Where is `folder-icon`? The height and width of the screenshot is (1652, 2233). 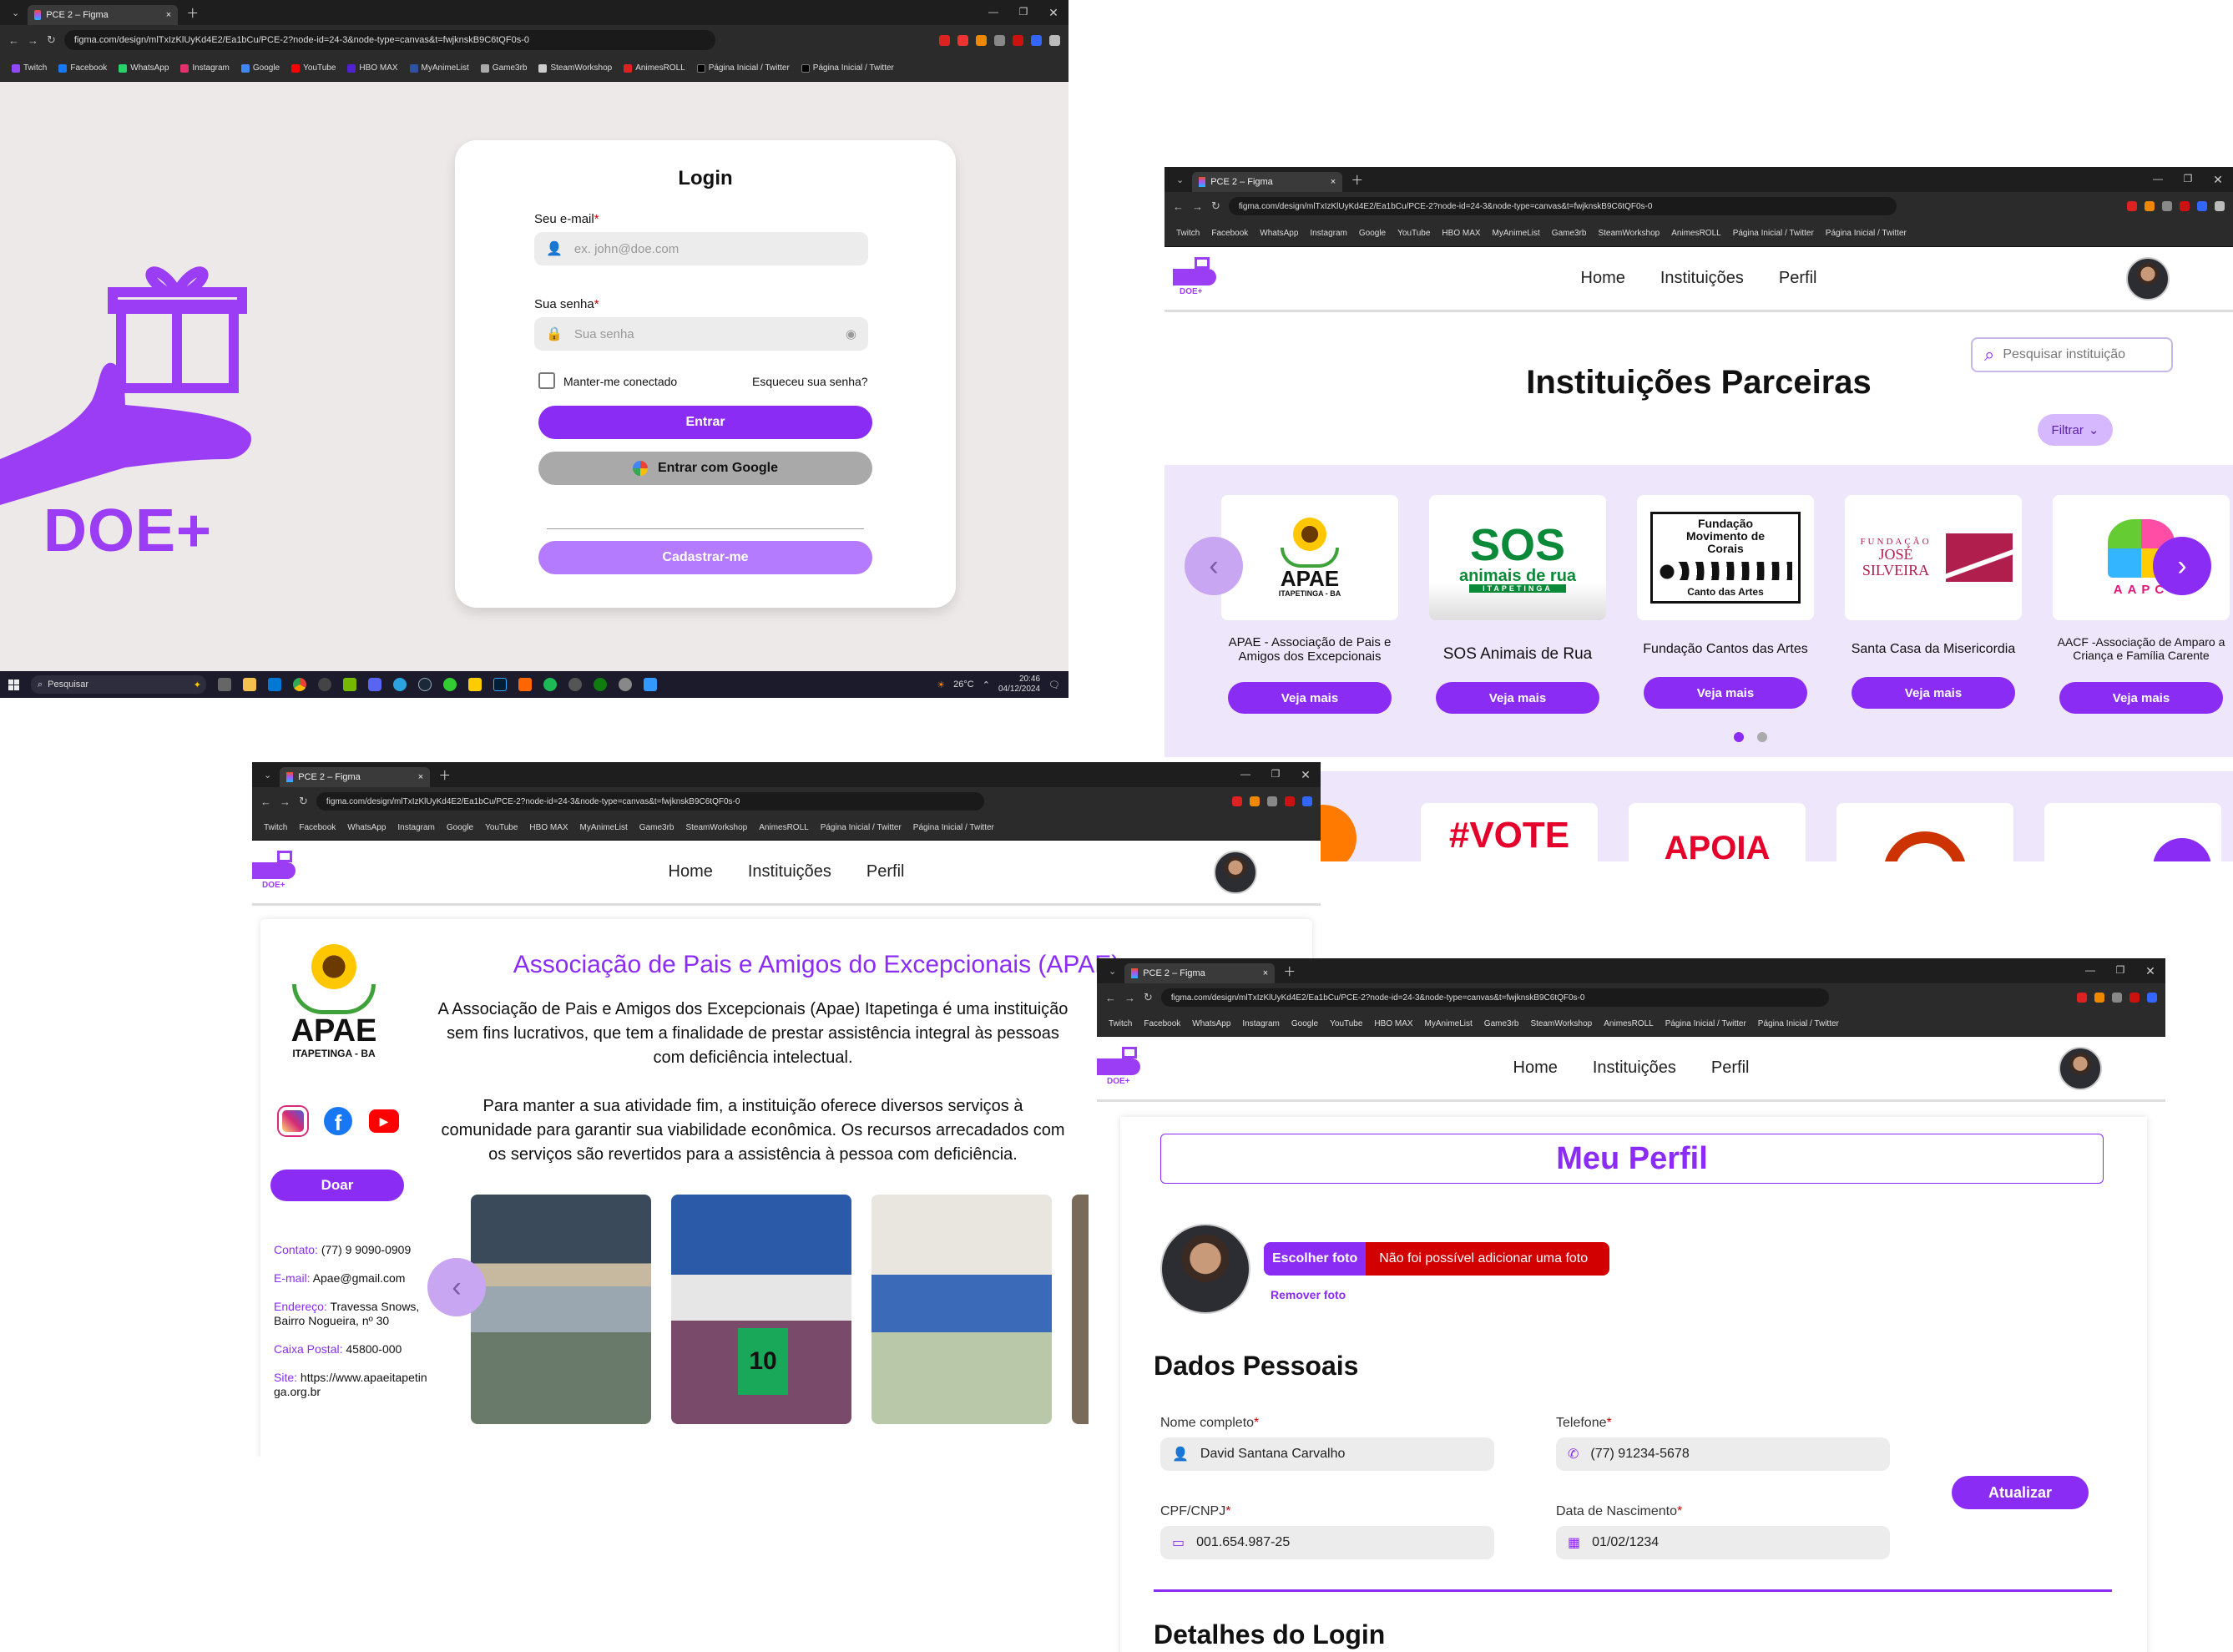
folder-icon is located at coordinates (250, 684).